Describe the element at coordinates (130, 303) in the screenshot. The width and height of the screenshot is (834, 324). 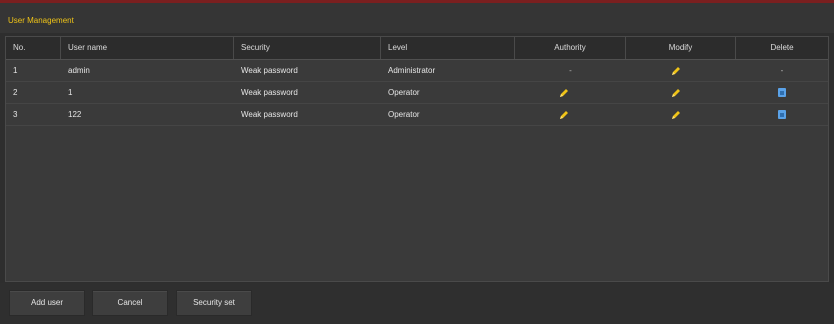
I see `cancel-button: Cancel` at that location.